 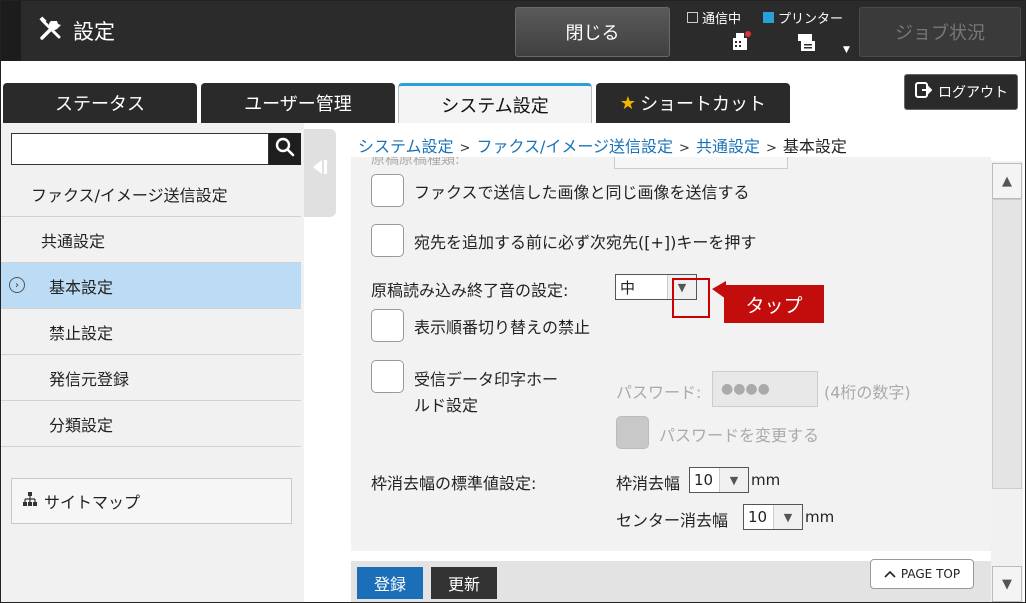 I want to click on tab-system-settings-label: システム設定, so click(x=495, y=106).